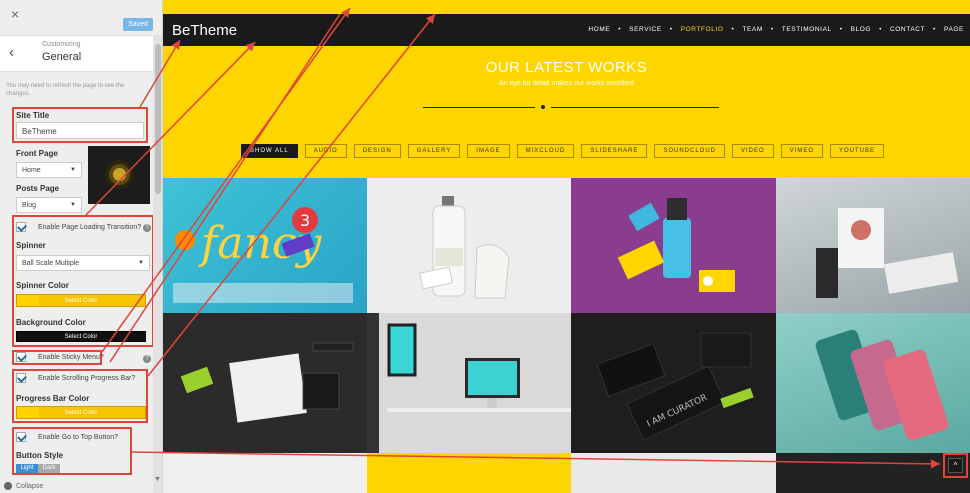 Image resolution: width=970 pixels, height=493 pixels. Describe the element at coordinates (907, 29) in the screenshot. I see `nav-item-contact: CONTACT` at that location.